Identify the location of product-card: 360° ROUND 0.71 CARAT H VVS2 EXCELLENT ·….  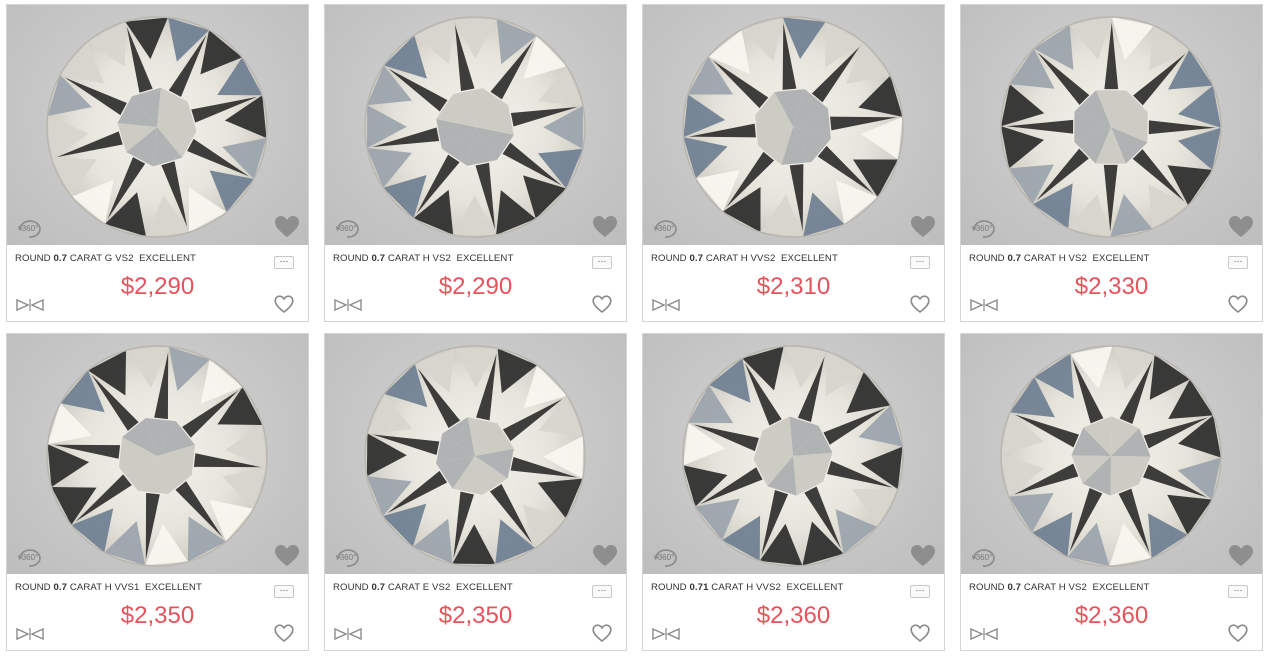
(793, 492).